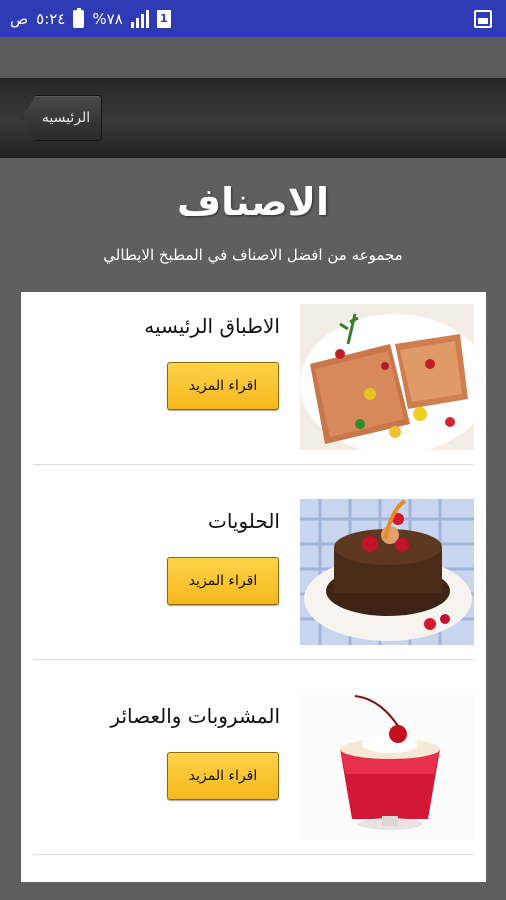 This screenshot has height=900, width=506. I want to click on chocolate-cake-image, so click(387, 572).